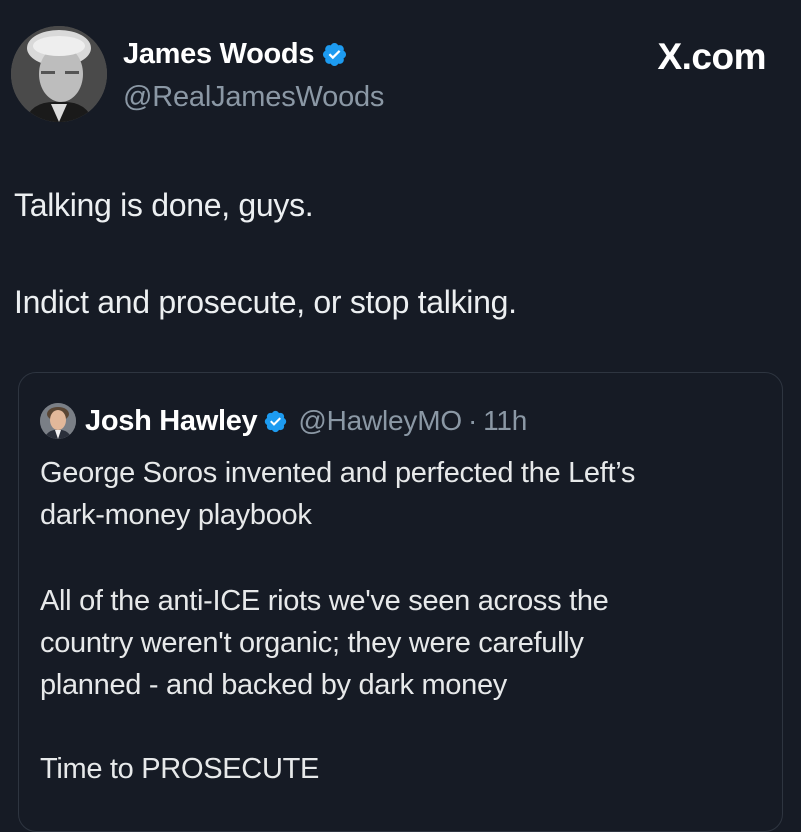  What do you see at coordinates (265, 302) in the screenshot?
I see `tweet-text-line: Indict and prosecute, or stop talking.` at bounding box center [265, 302].